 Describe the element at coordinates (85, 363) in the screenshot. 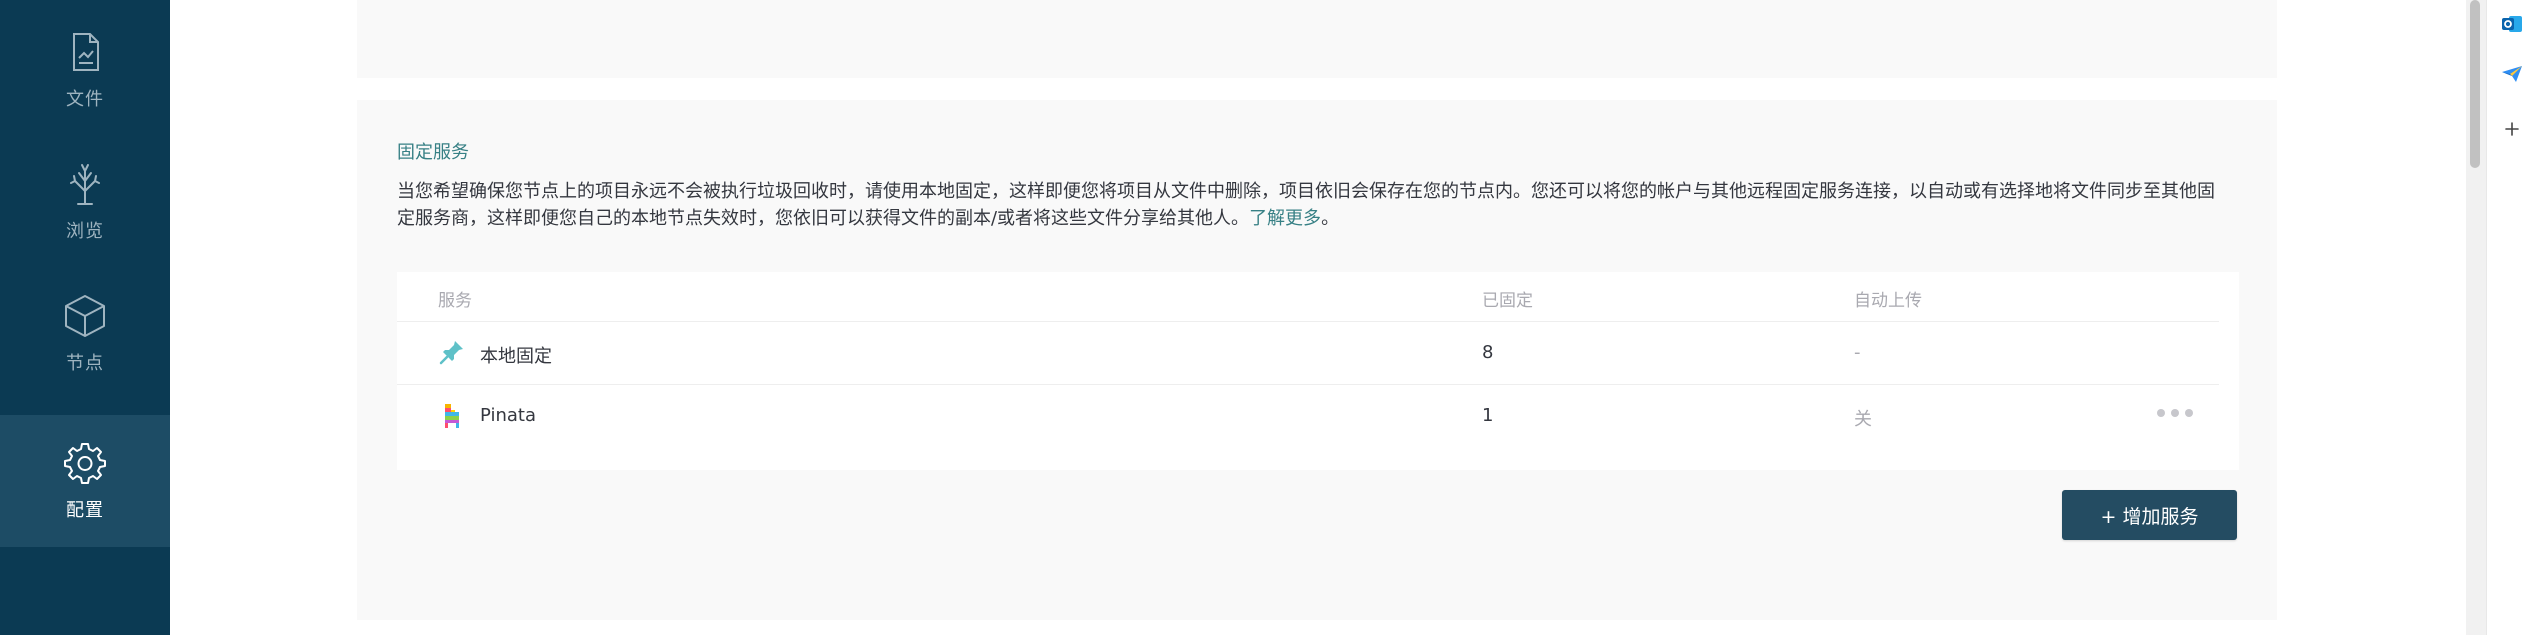

I see `sidebar-item-label: 节点` at that location.